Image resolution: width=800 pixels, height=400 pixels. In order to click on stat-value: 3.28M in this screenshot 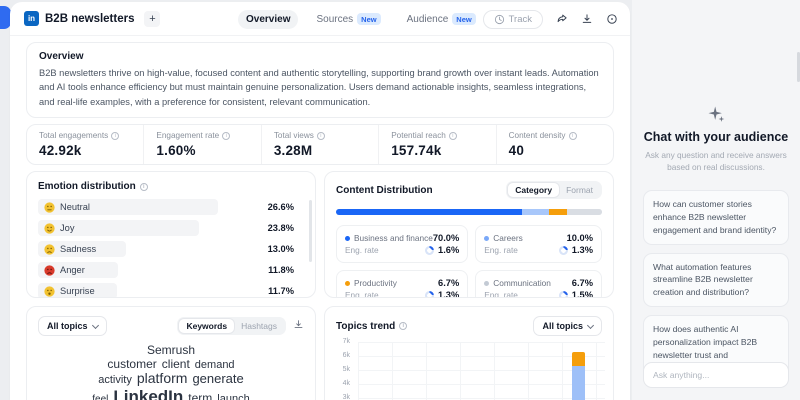, I will do `click(293, 151)`.